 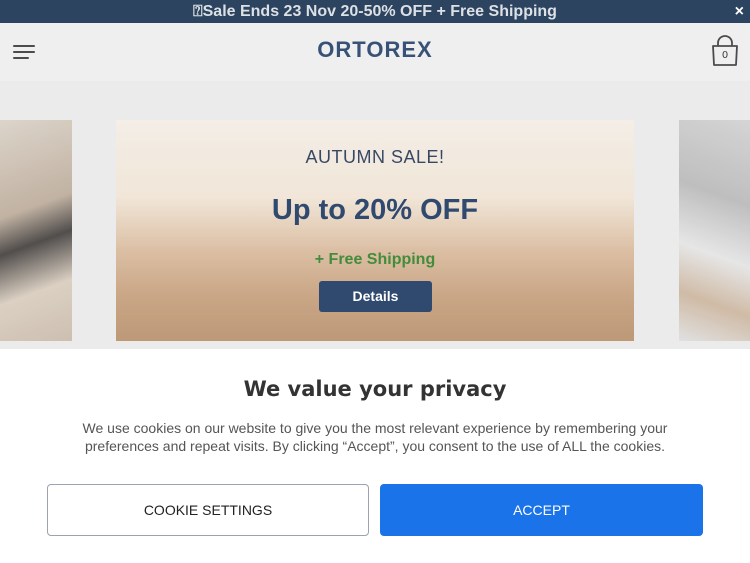 I want to click on cart-count-badge: 0, so click(x=725, y=55).